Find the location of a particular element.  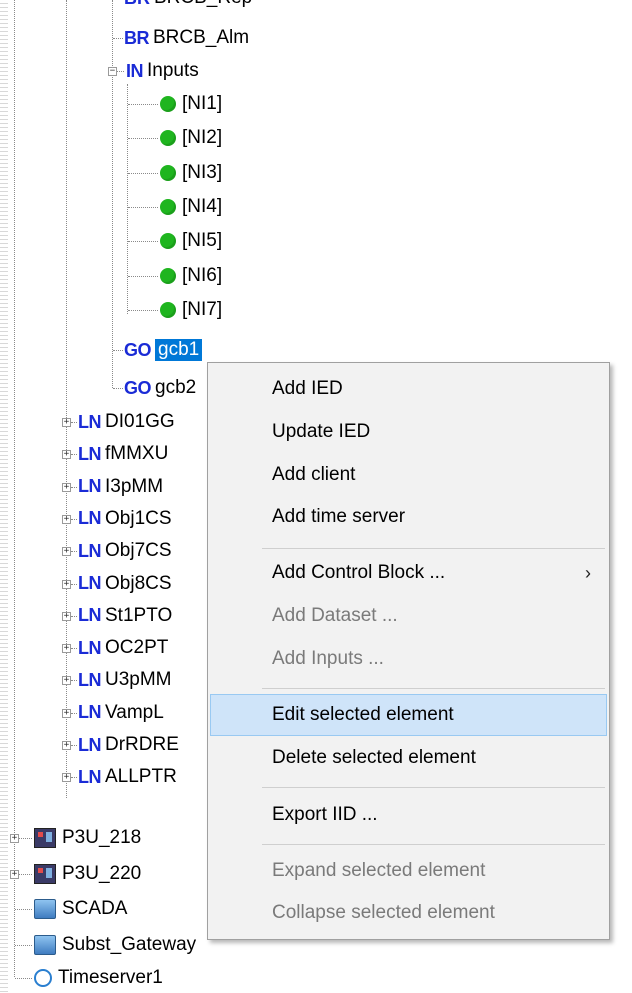

tree-node-label: St1PTO is located at coordinates (139, 615).